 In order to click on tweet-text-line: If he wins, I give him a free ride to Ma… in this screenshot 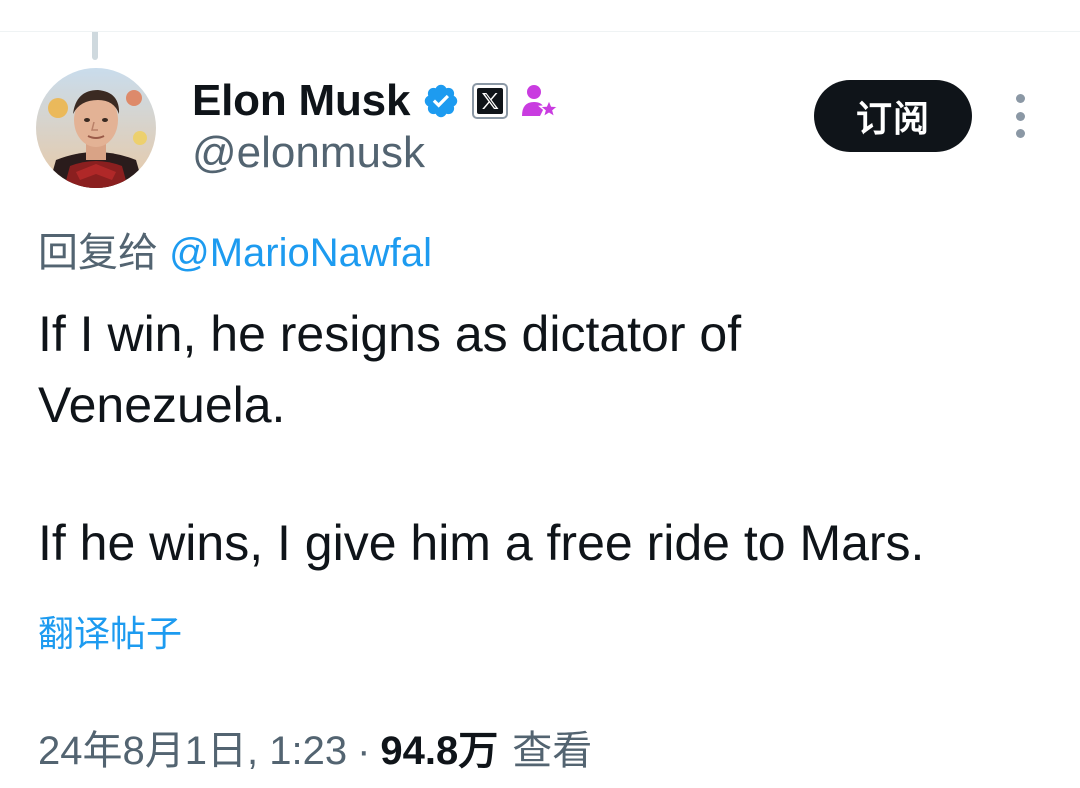, I will do `click(481, 543)`.